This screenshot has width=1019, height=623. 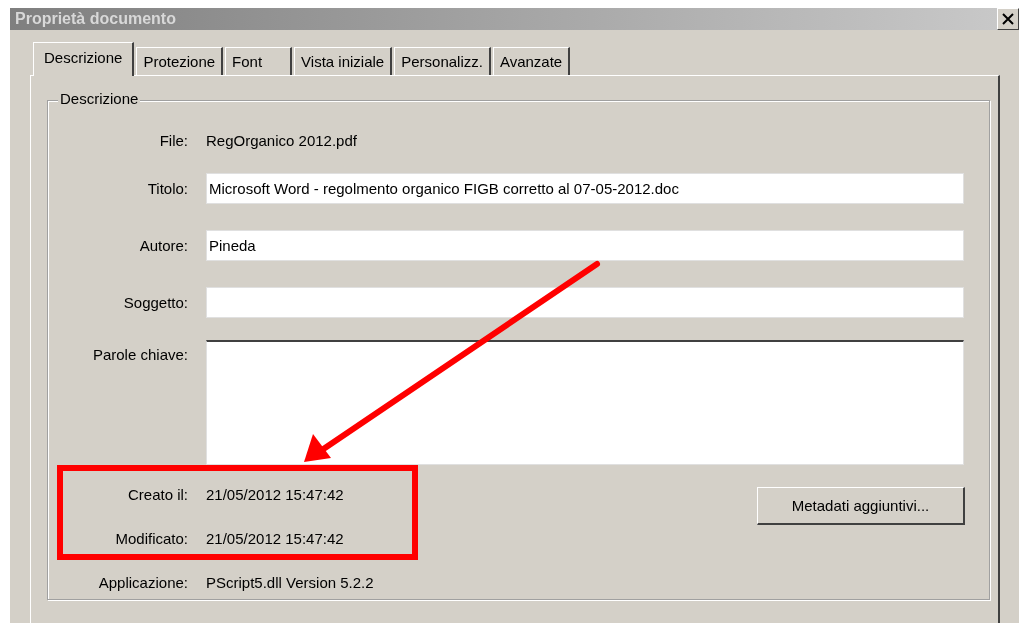 I want to click on text-area, so click(x=585, y=402).